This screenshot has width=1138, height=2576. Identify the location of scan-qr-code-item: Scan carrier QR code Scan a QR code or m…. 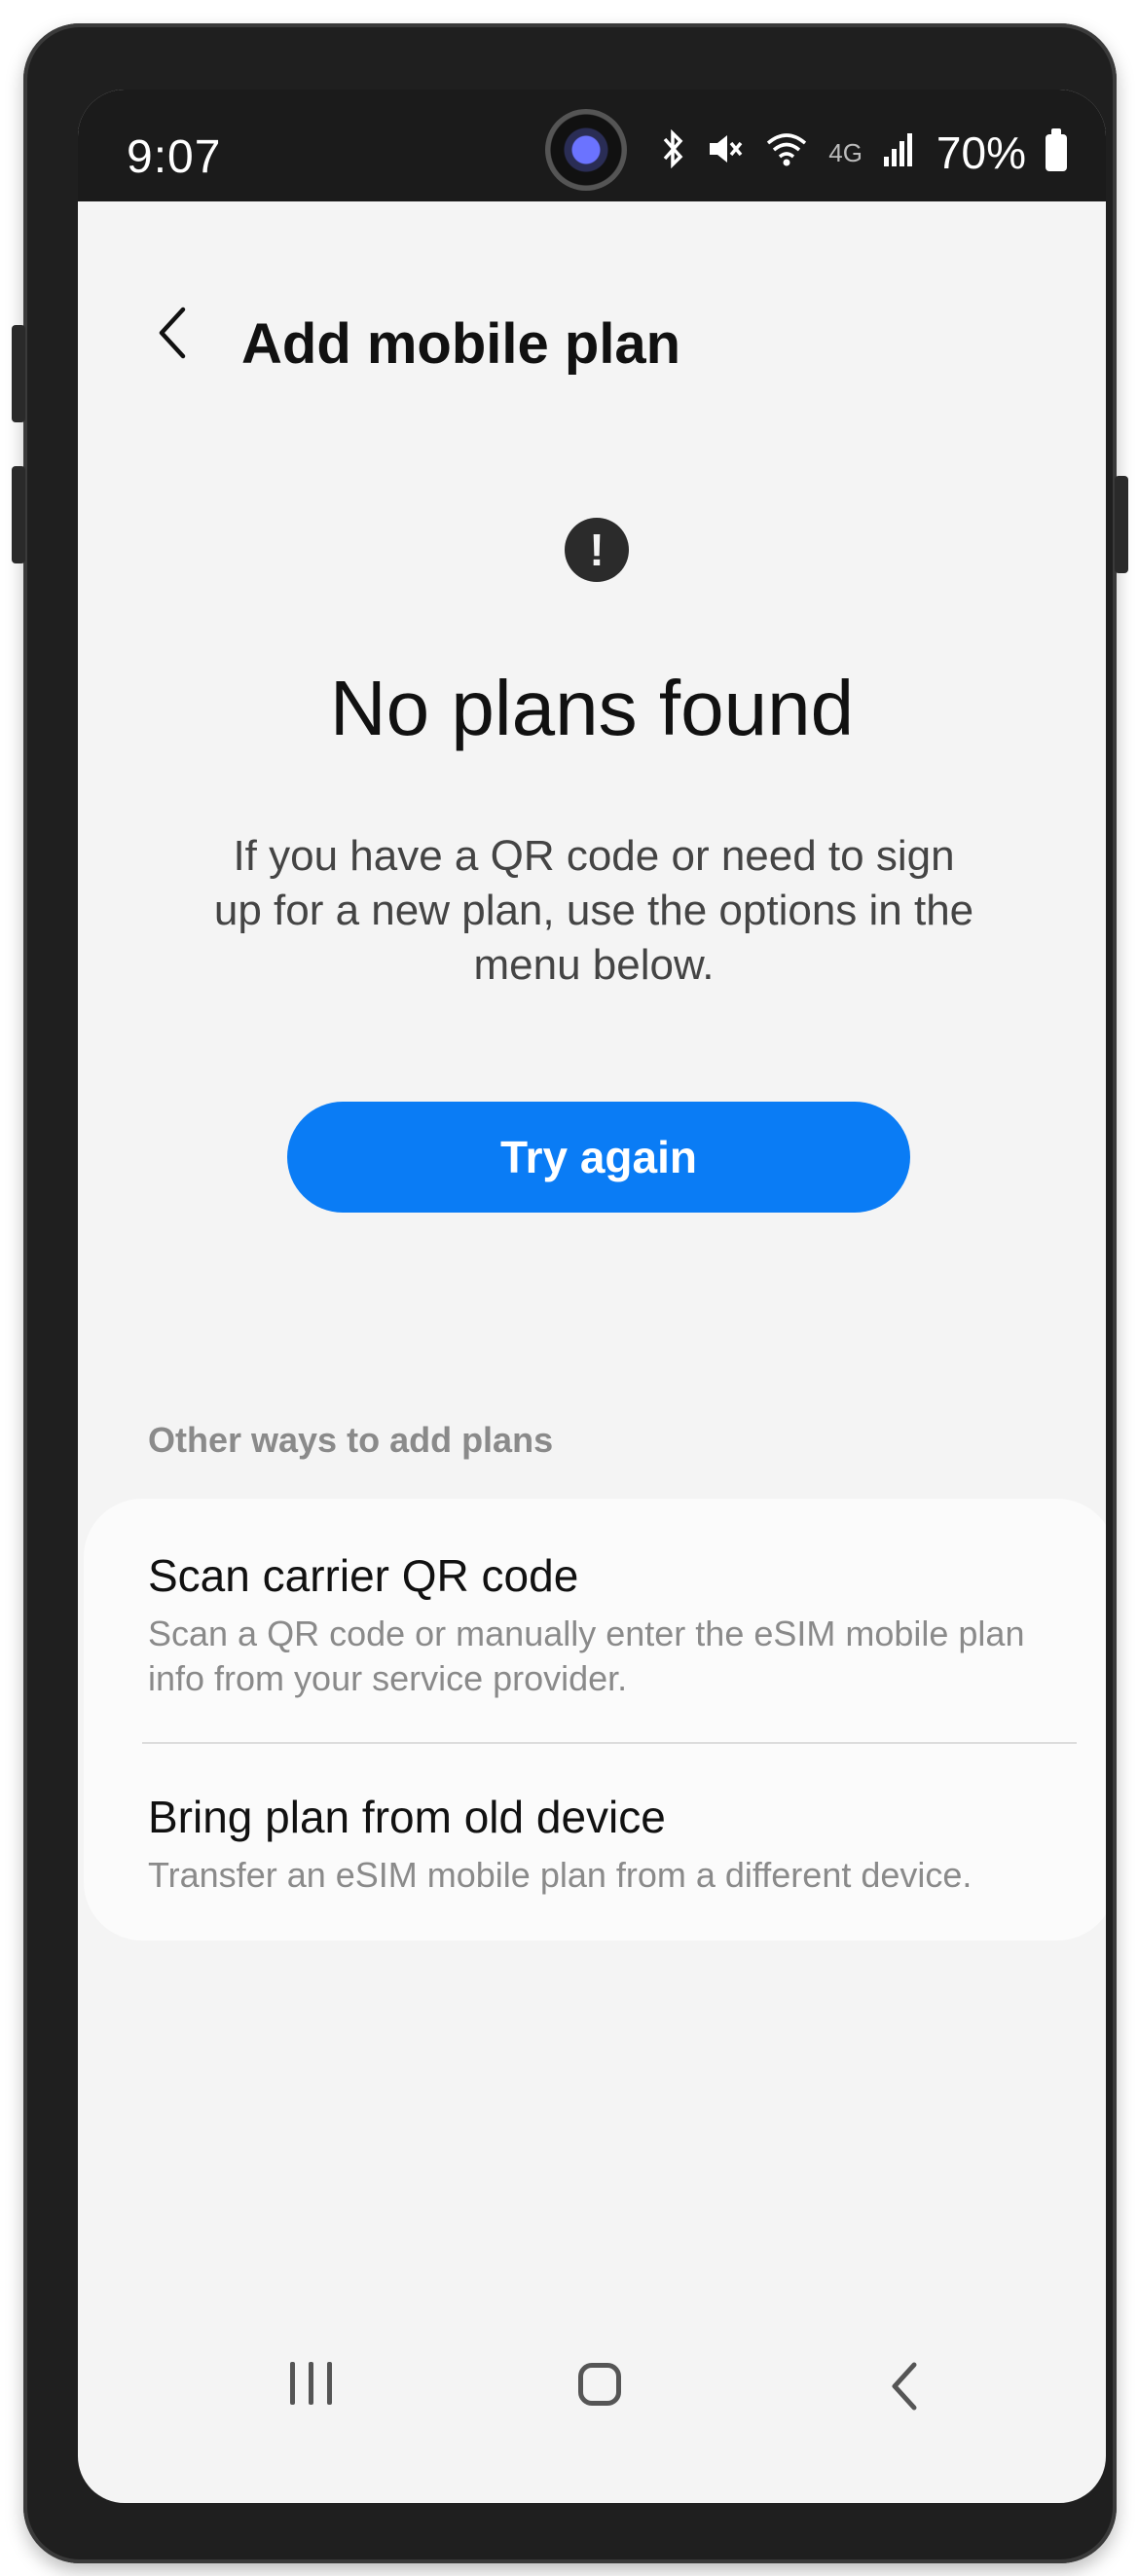
(612, 1625).